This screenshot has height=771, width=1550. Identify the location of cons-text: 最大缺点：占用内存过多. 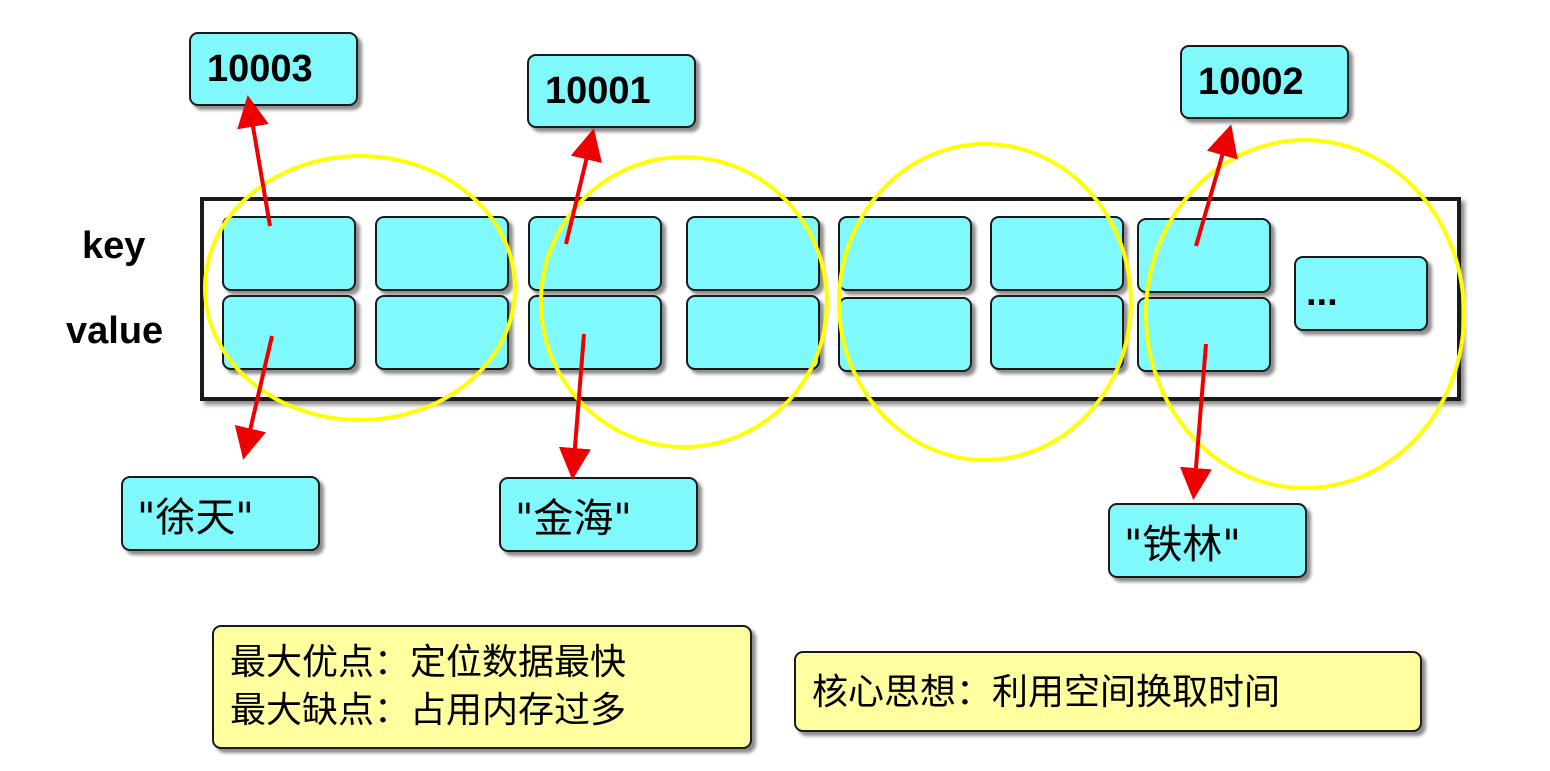
(428, 710).